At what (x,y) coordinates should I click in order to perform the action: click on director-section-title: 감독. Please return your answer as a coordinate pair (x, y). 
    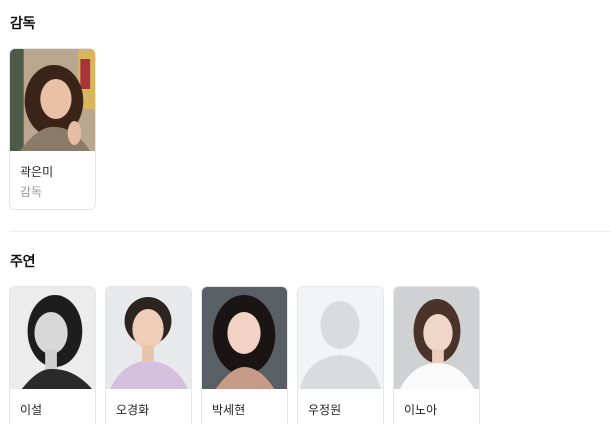
    Looking at the image, I should click on (23, 24).